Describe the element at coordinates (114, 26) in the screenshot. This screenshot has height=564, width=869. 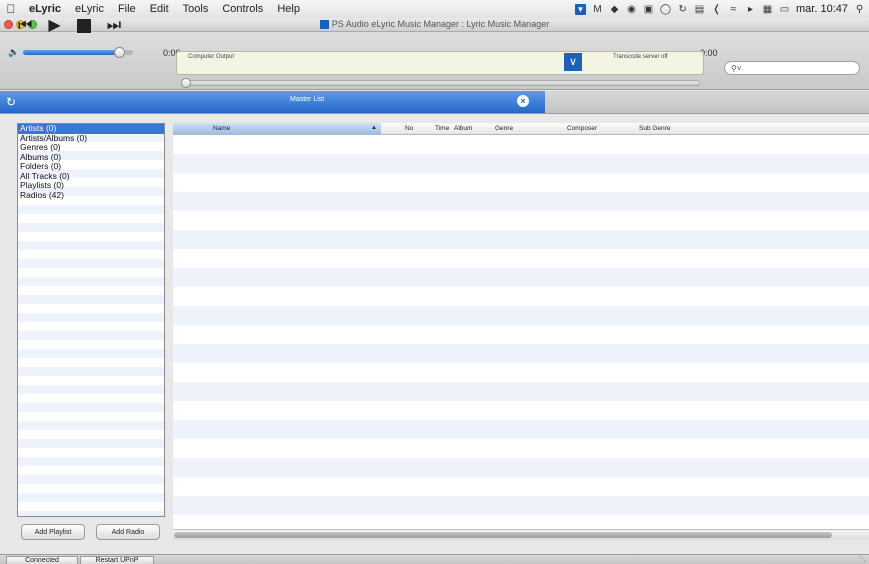
I see `next-track-button: ⏭` at that location.